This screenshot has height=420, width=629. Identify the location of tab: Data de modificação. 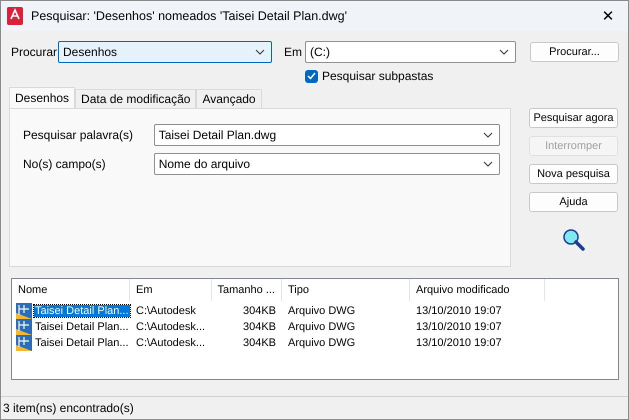
(135, 98).